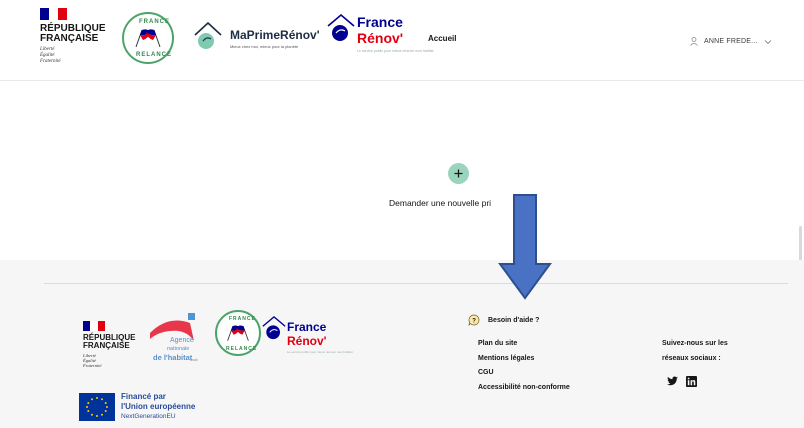  What do you see at coordinates (307, 341) in the screenshot?
I see `footer-france-renov-line2: Rénov'` at bounding box center [307, 341].